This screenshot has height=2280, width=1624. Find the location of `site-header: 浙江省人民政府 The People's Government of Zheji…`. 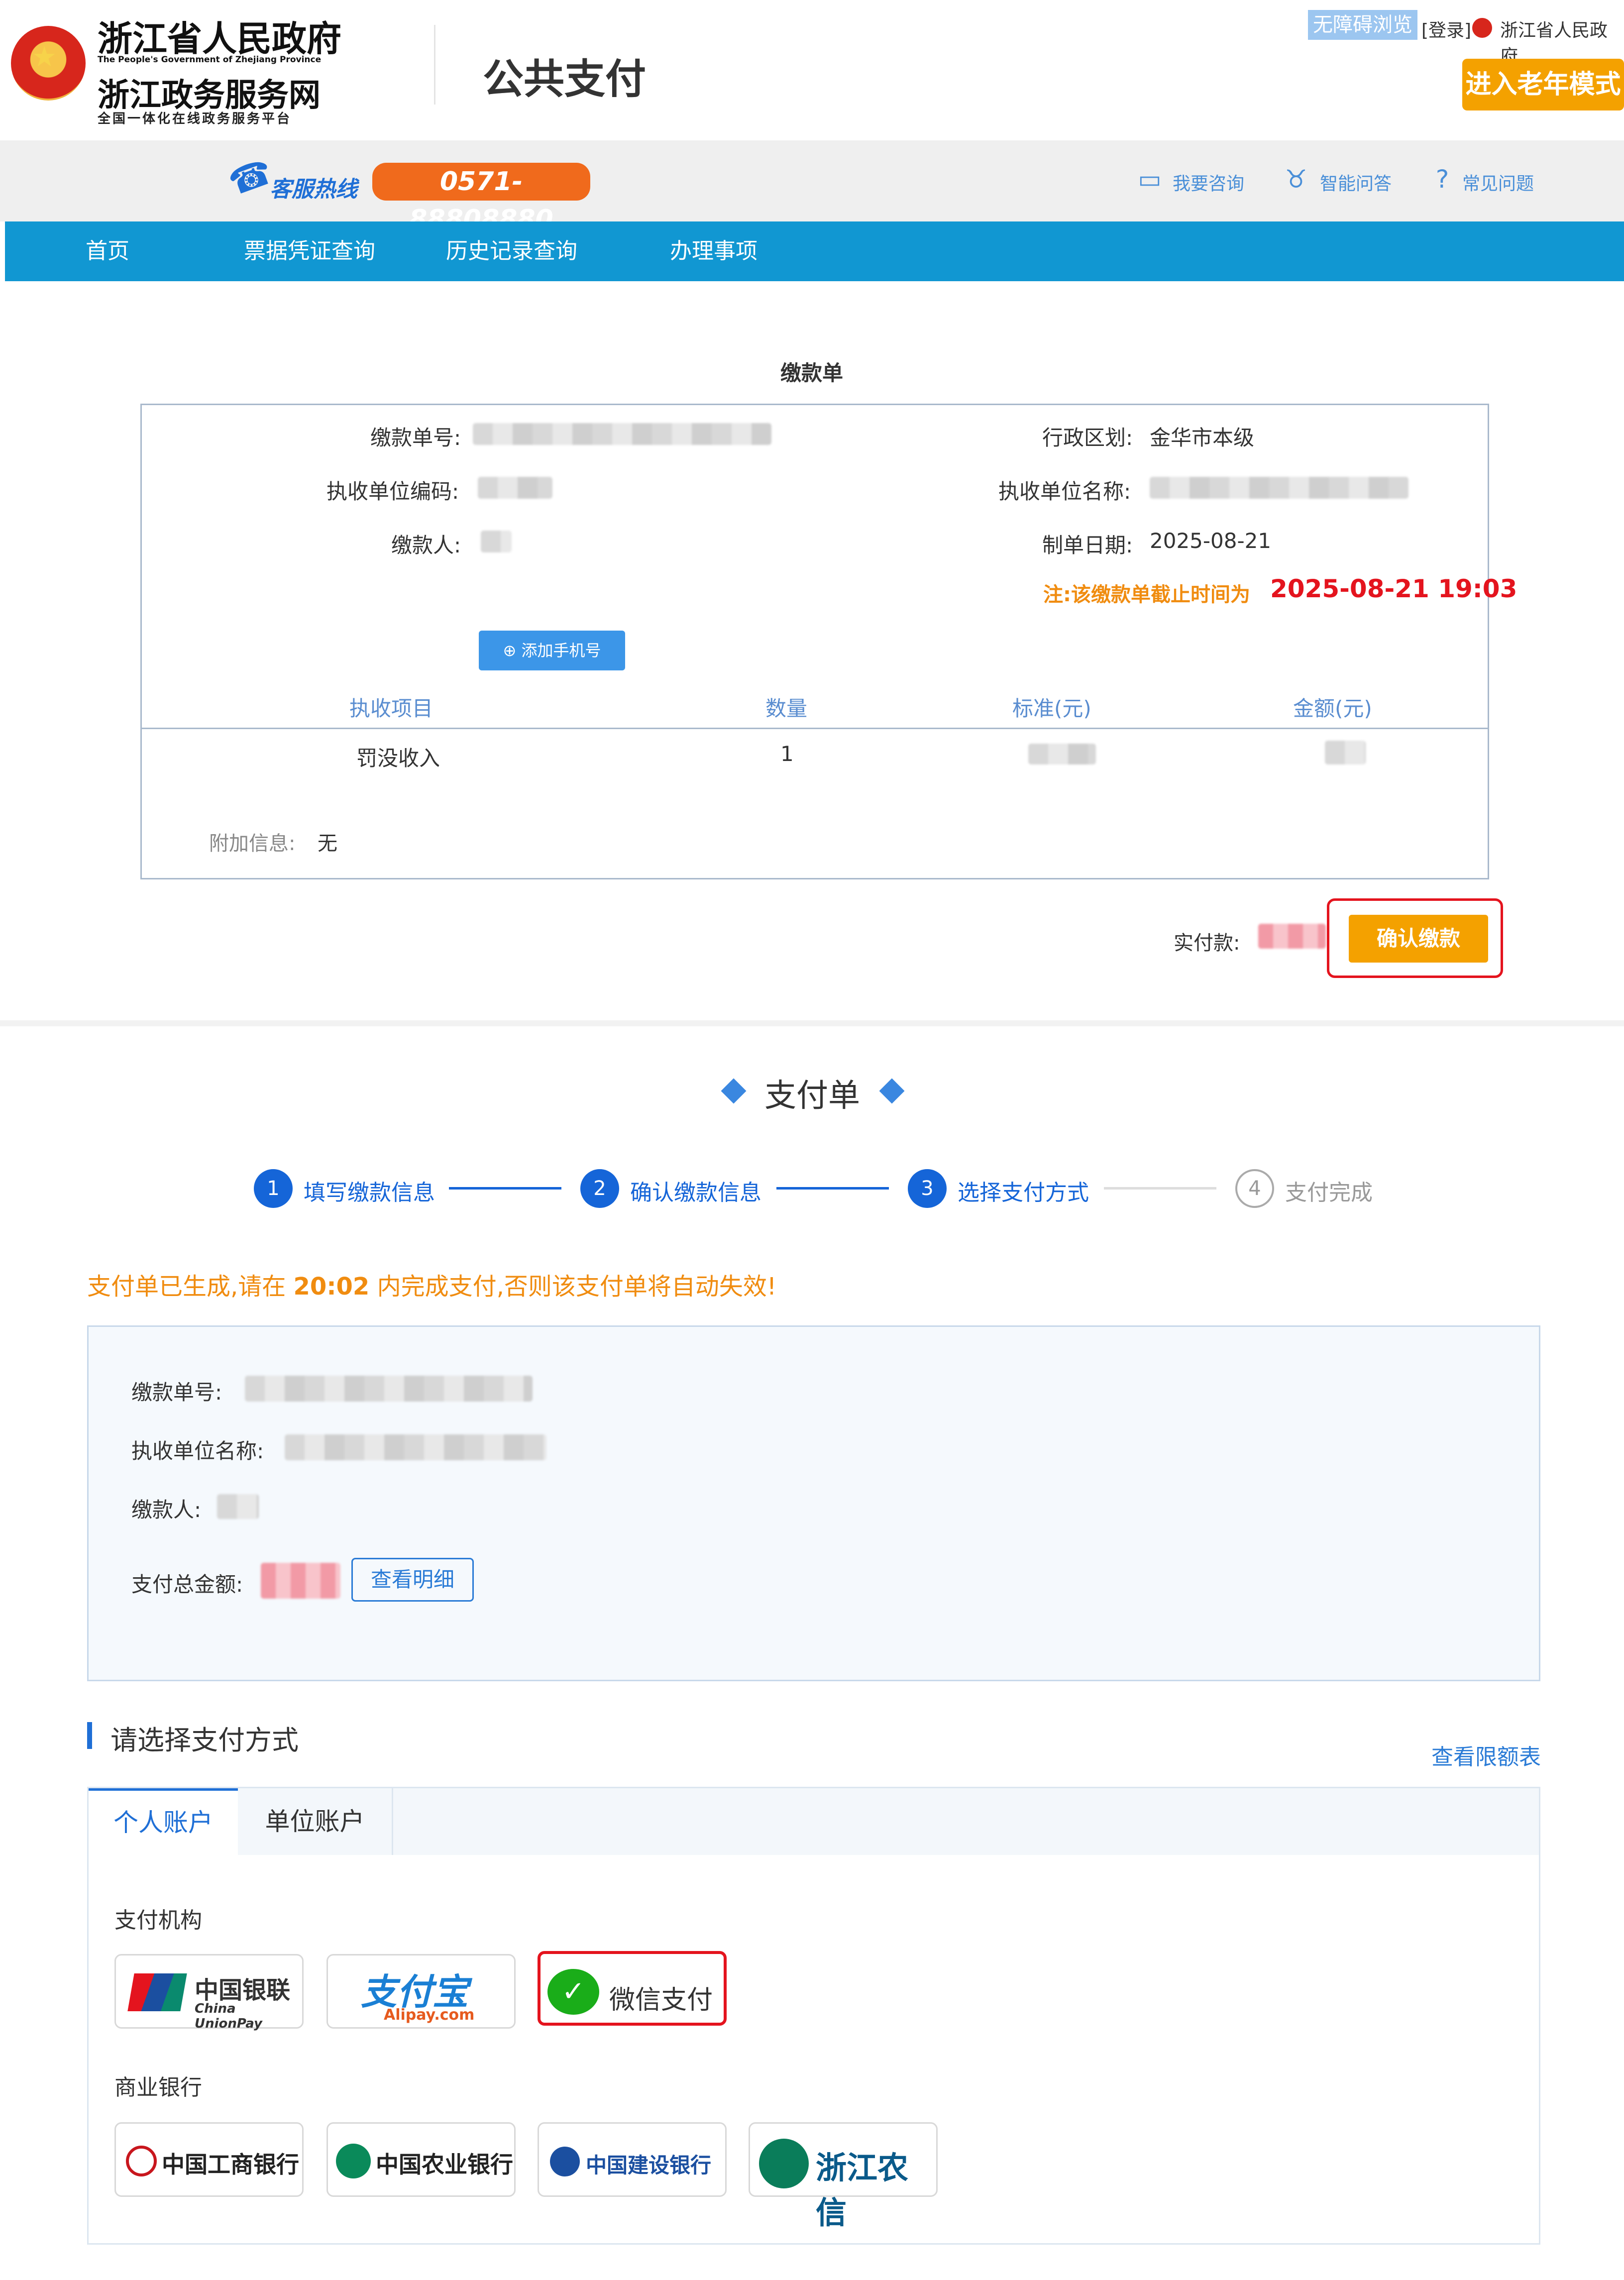

site-header: 浙江省人民政府 The People's Government of Zheji… is located at coordinates (812, 70).